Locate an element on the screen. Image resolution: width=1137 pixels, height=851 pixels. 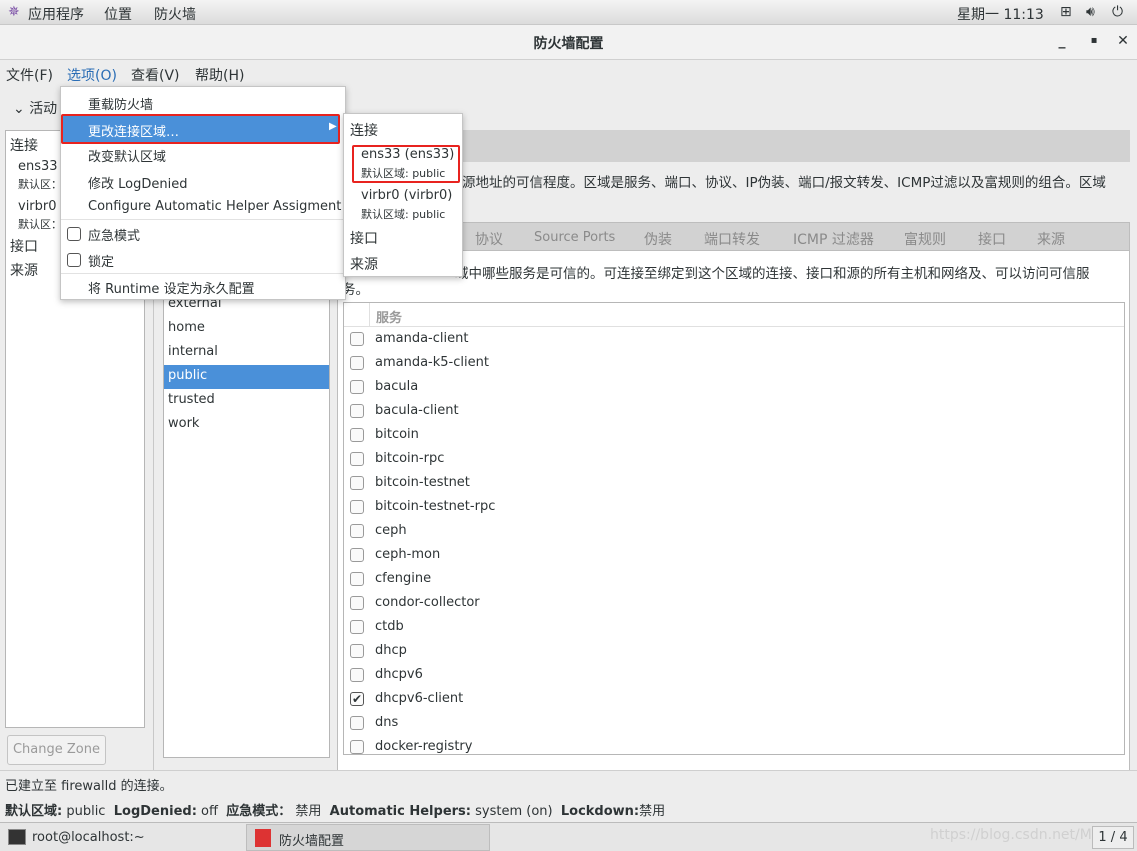
applications-menu: 应用程序 is located at coordinates (56, 14).